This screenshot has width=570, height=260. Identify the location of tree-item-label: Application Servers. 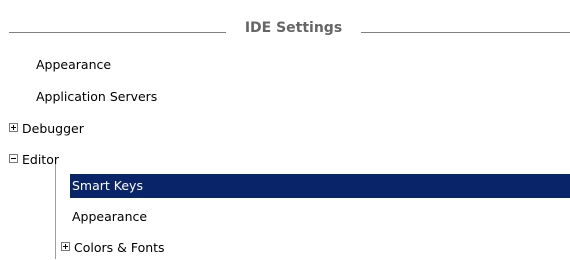
(97, 96).